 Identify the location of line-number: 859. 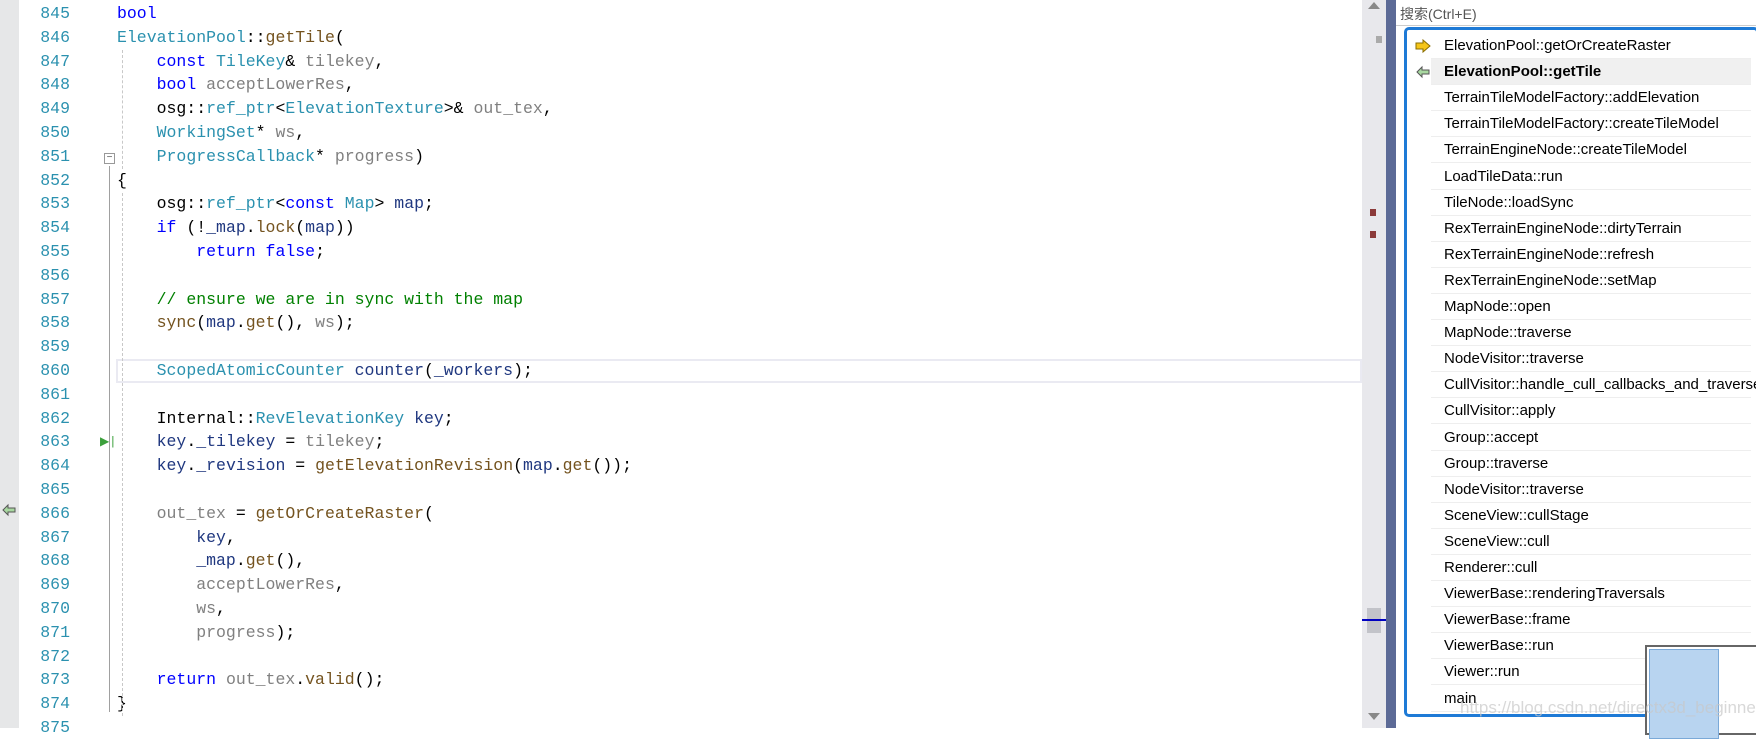
(55, 347).